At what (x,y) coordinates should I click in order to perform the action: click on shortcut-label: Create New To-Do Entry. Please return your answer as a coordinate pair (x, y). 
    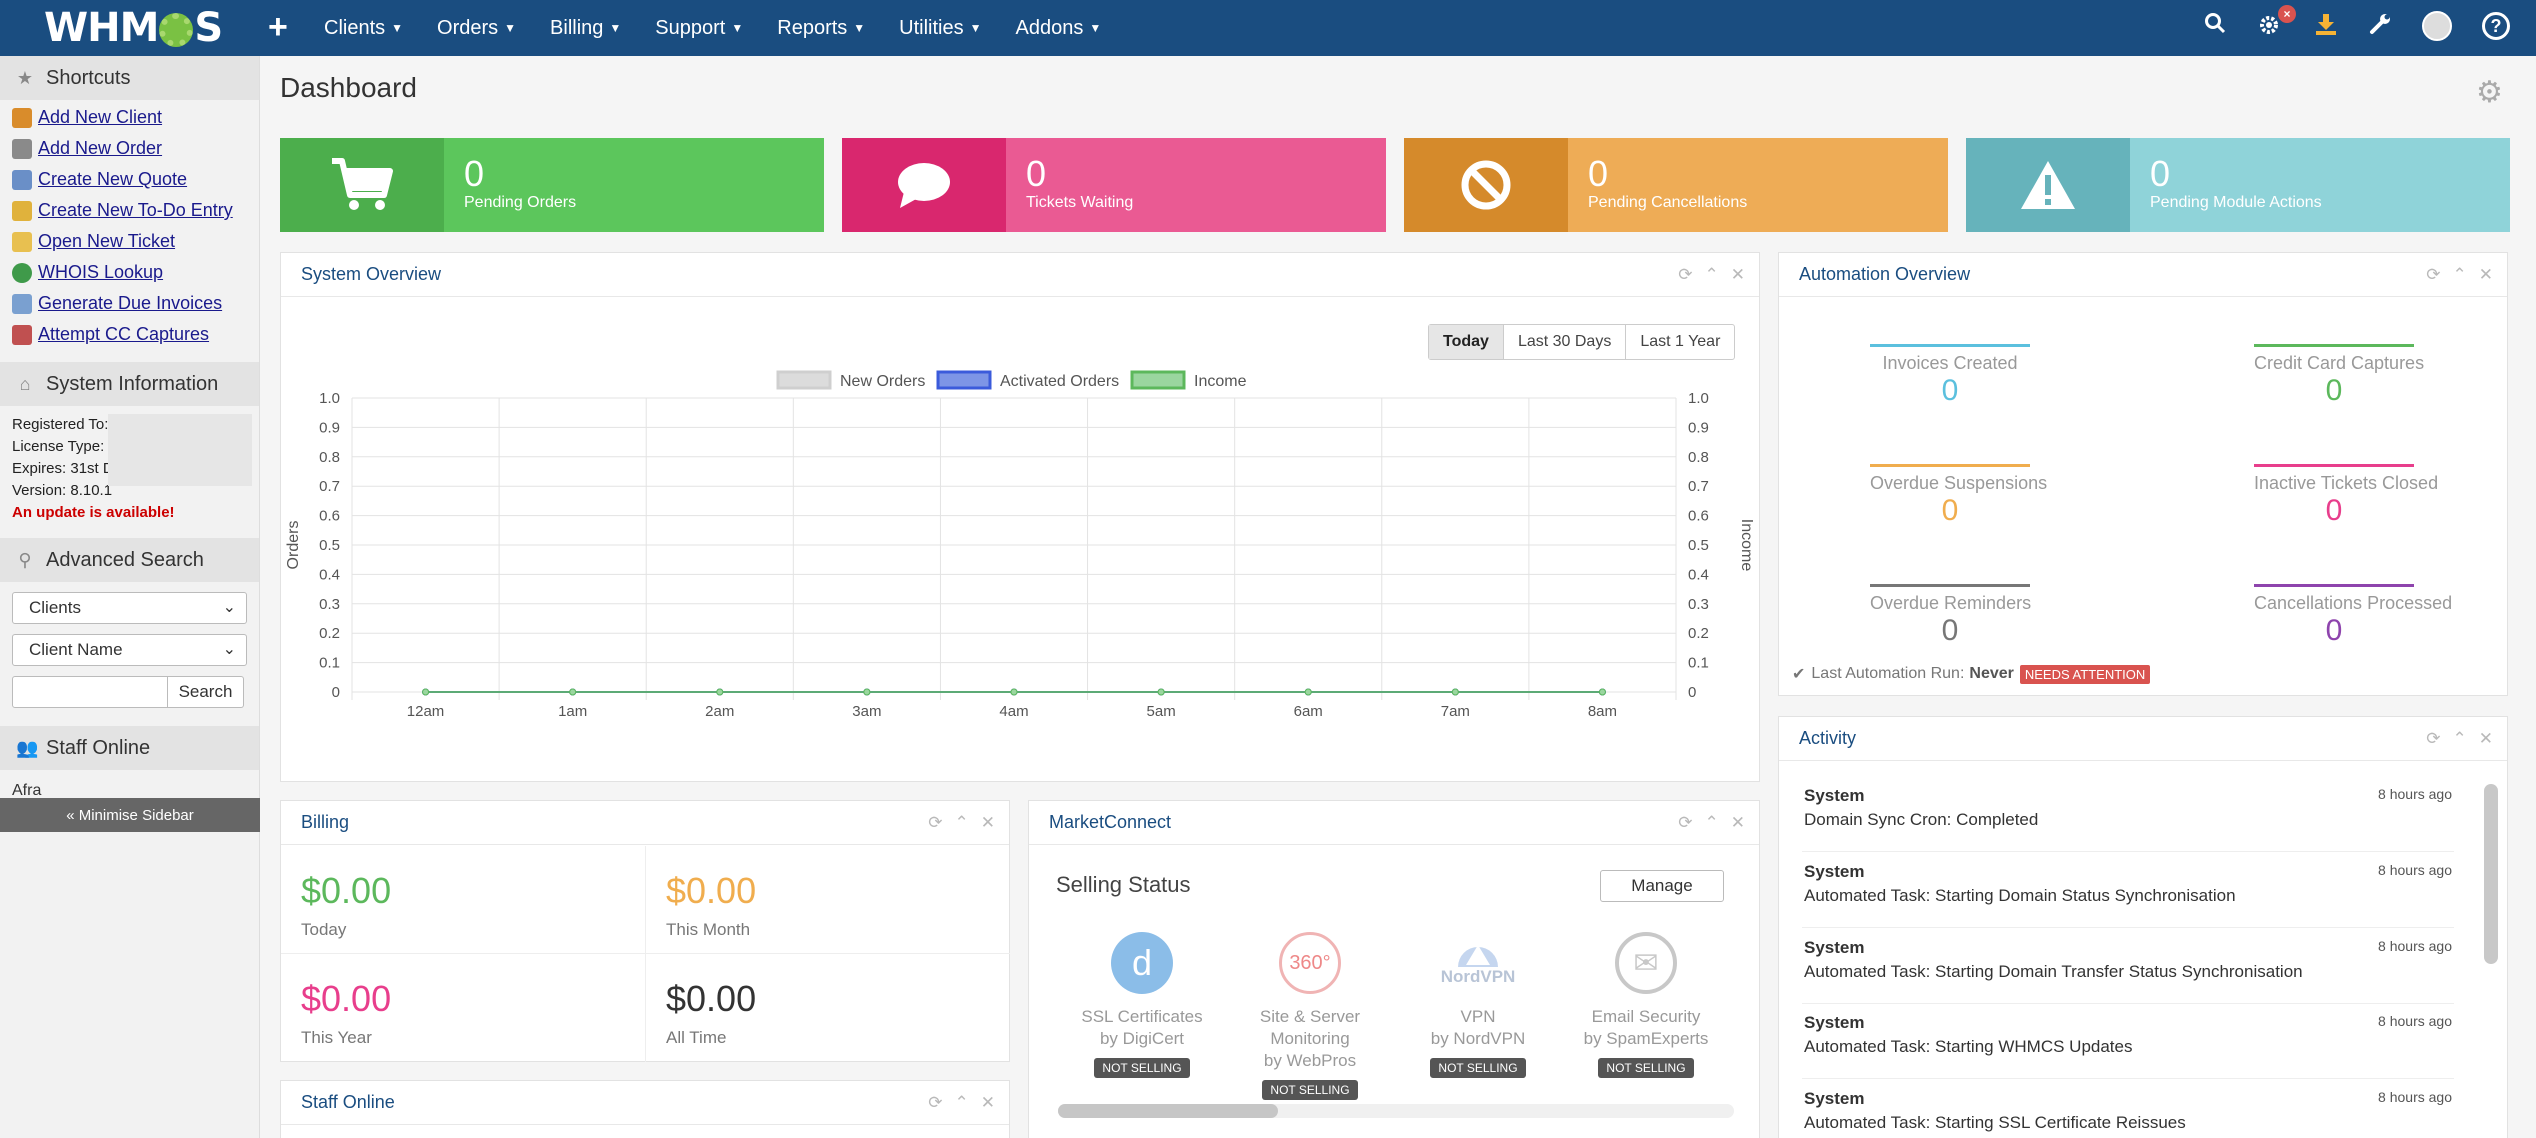
    Looking at the image, I should click on (135, 210).